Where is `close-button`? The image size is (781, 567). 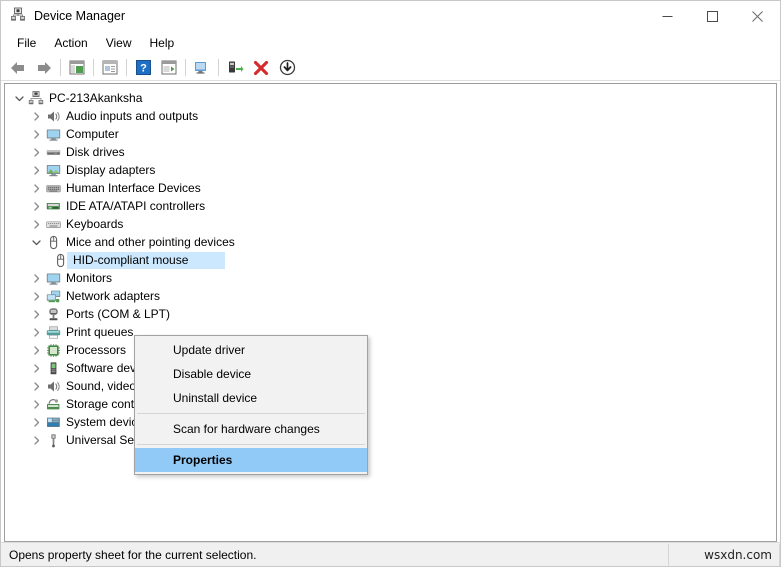
close-button is located at coordinates (757, 16).